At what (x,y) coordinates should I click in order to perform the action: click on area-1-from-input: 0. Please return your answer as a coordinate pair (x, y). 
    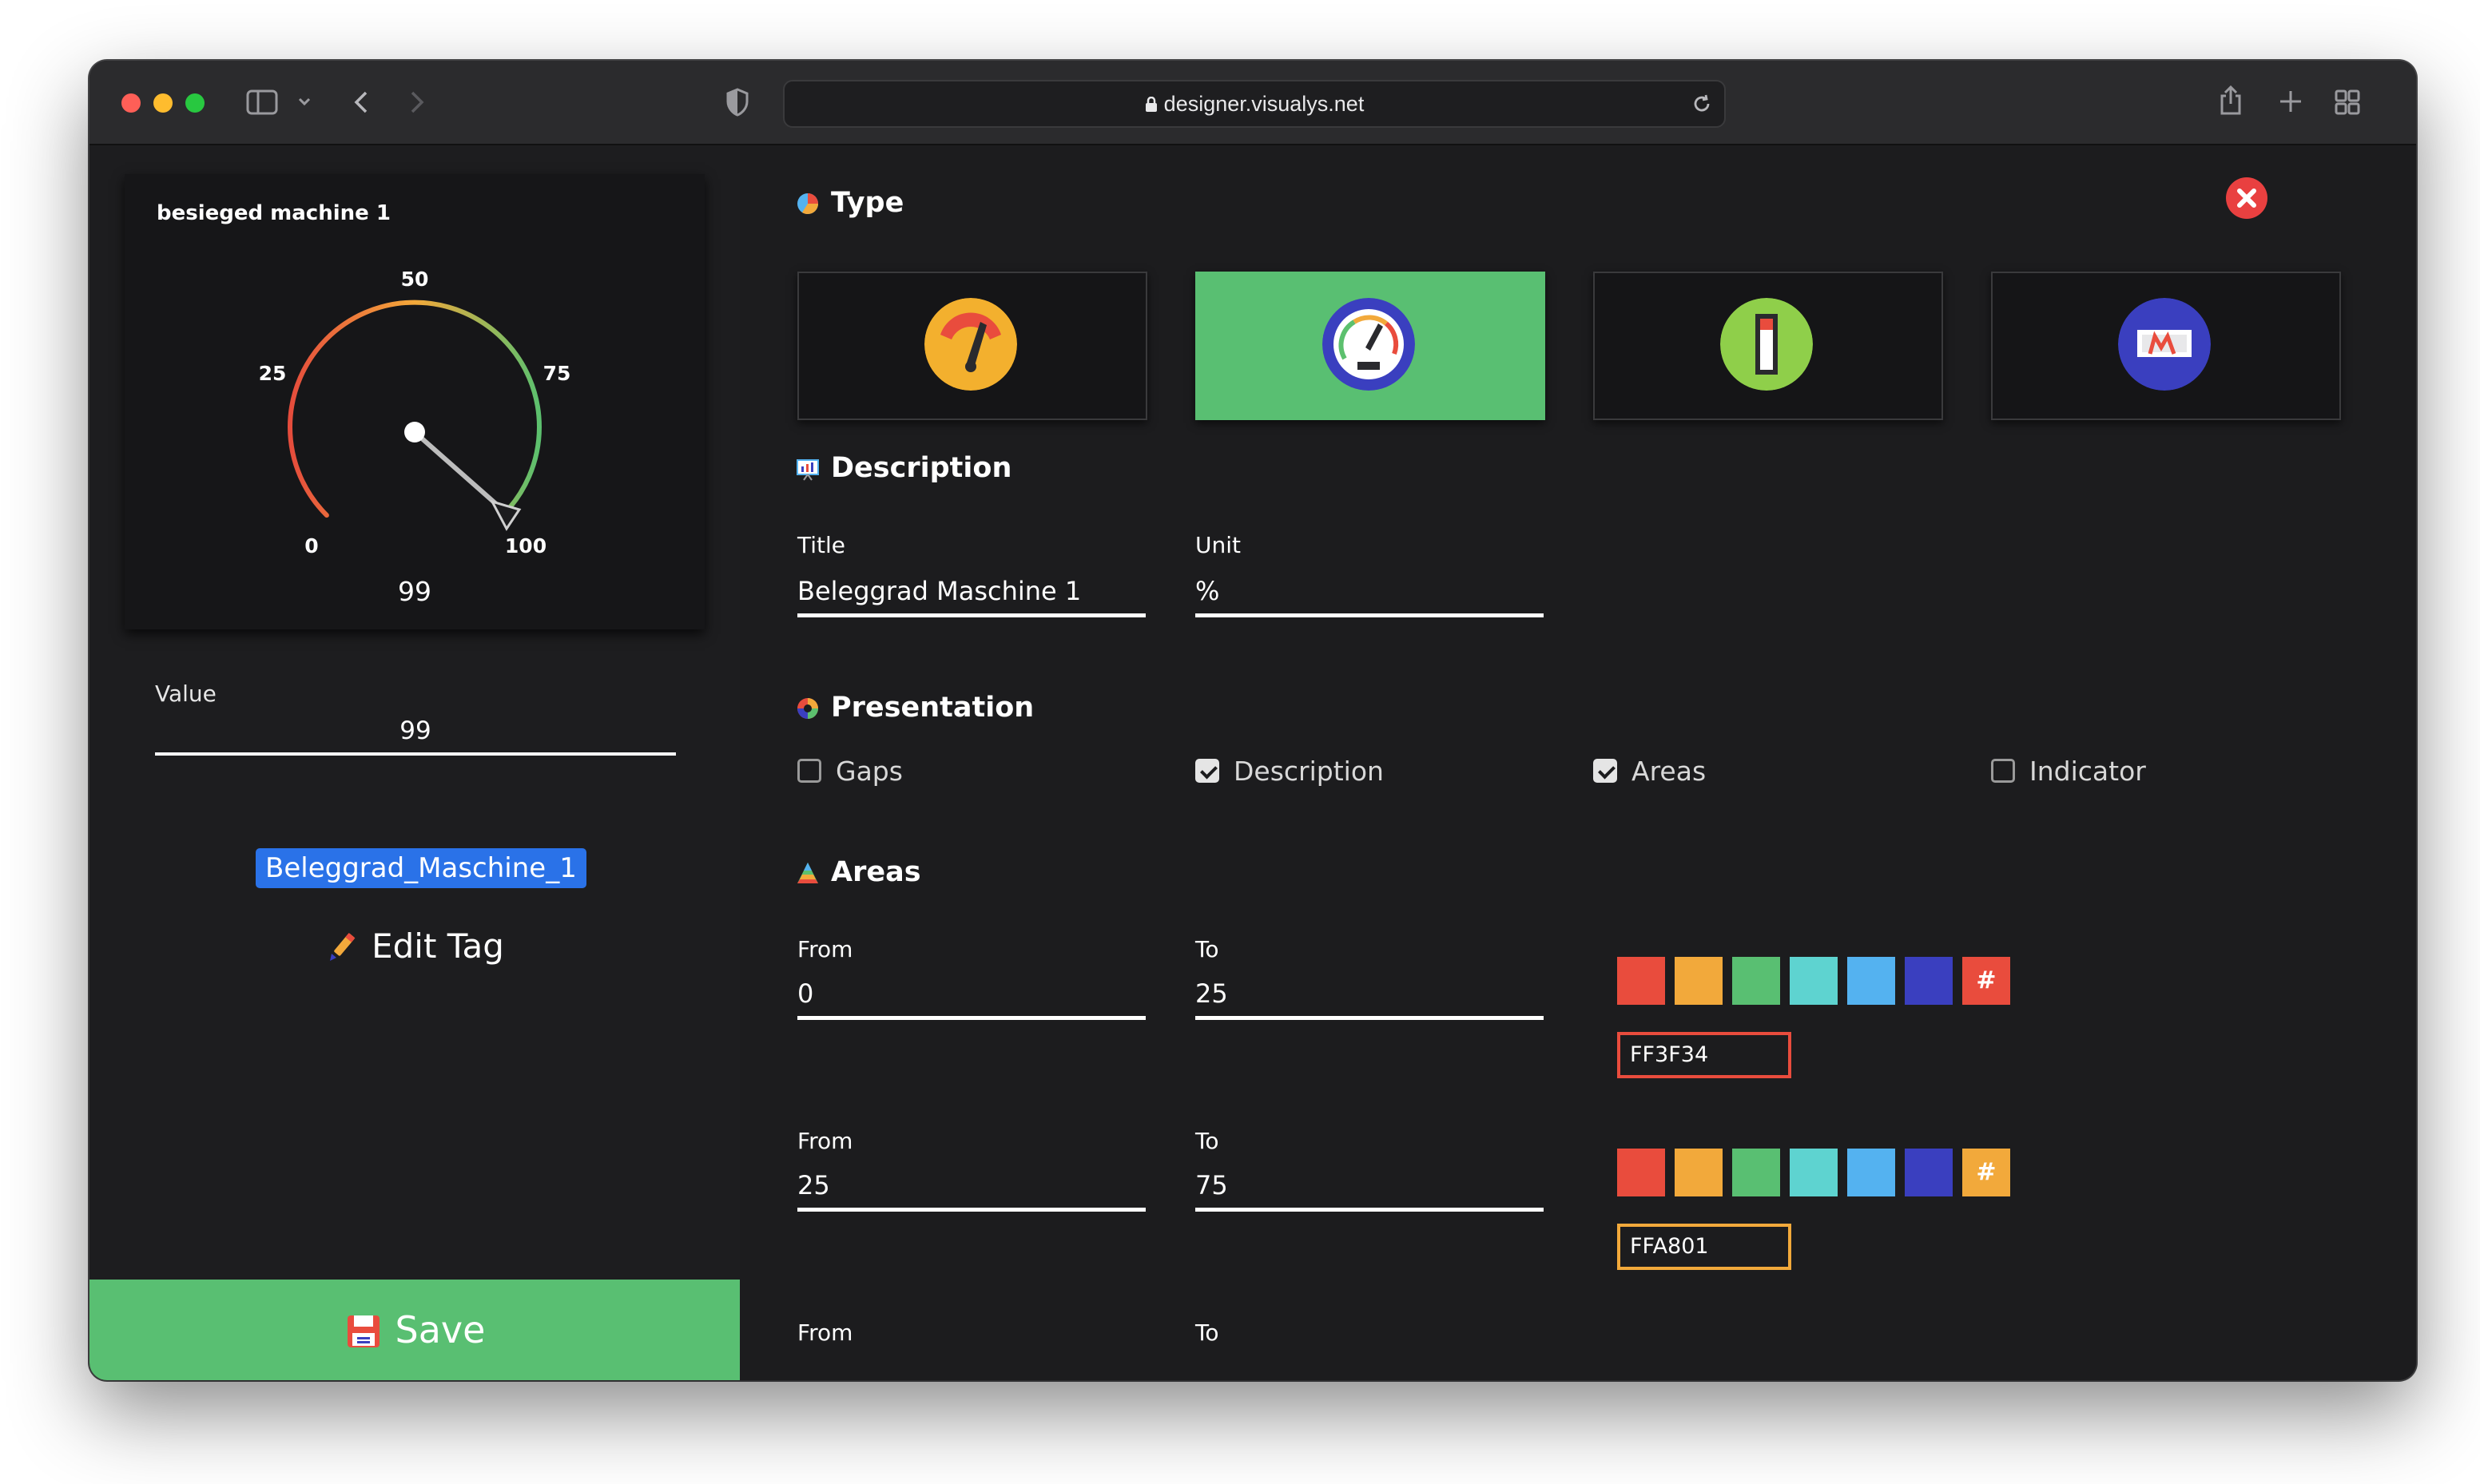
    Looking at the image, I should click on (972, 995).